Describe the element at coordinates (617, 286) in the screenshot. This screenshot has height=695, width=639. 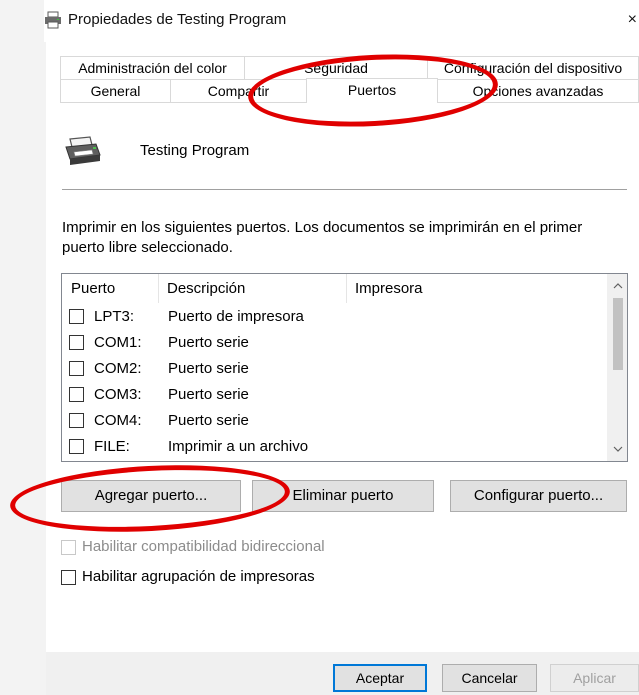
I see `chevron-up-icon` at that location.